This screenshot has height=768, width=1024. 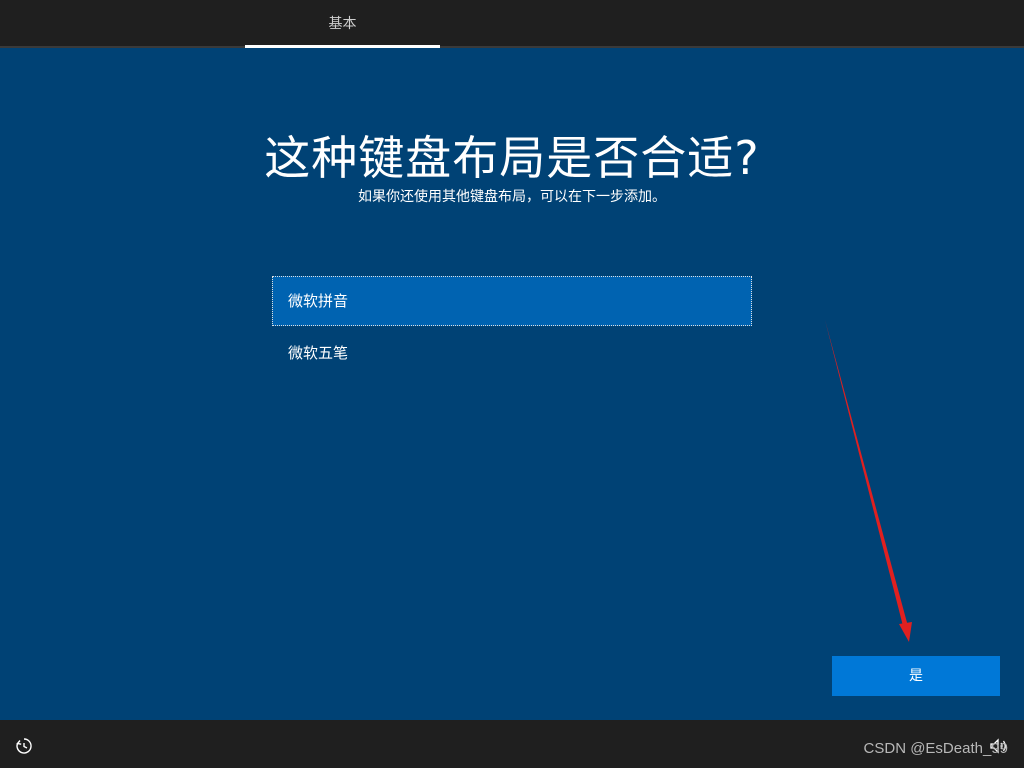 What do you see at coordinates (512, 197) in the screenshot?
I see `page-subtitle: 如果你还使用其他键盘布局，可以在下一步添加。` at bounding box center [512, 197].